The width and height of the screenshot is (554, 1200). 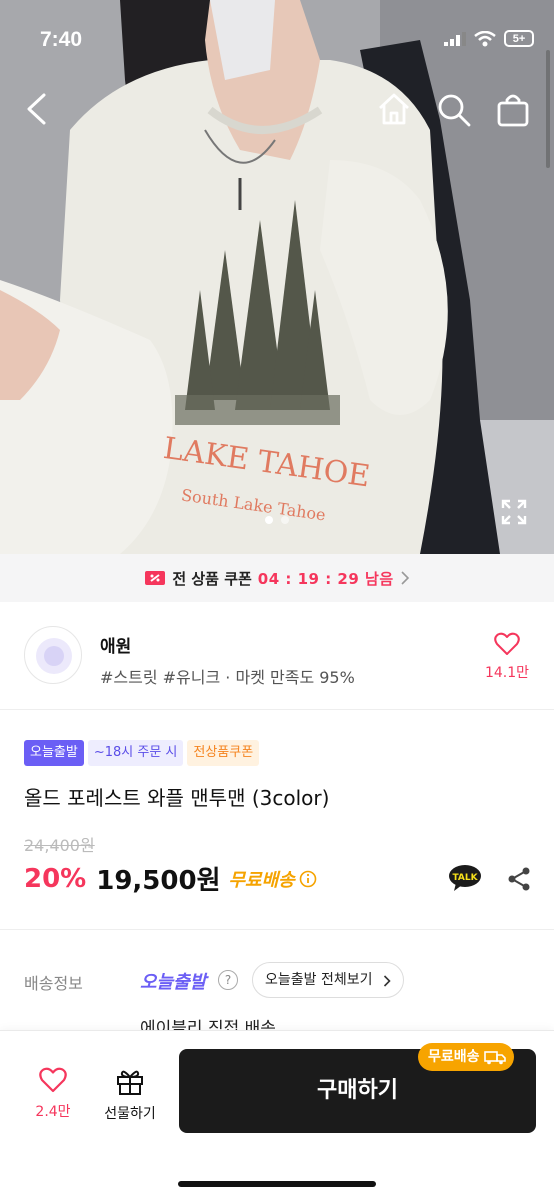 What do you see at coordinates (519, 879) in the screenshot?
I see `share-icon` at bounding box center [519, 879].